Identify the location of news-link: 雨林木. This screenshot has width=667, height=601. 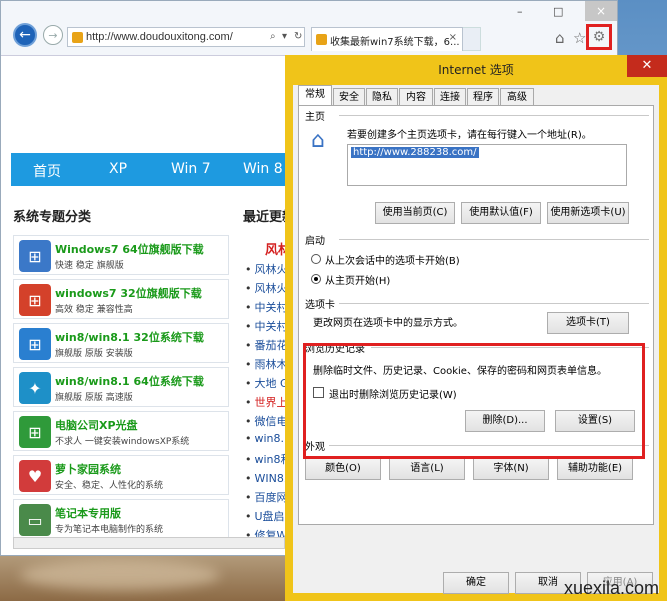
(271, 364).